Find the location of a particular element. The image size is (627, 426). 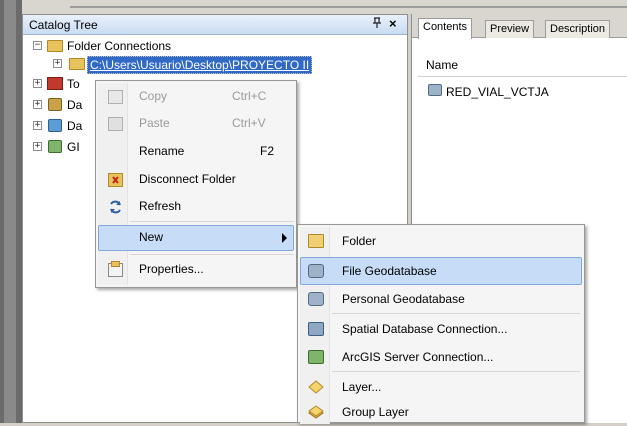

group-layer-icon is located at coordinates (316, 412).